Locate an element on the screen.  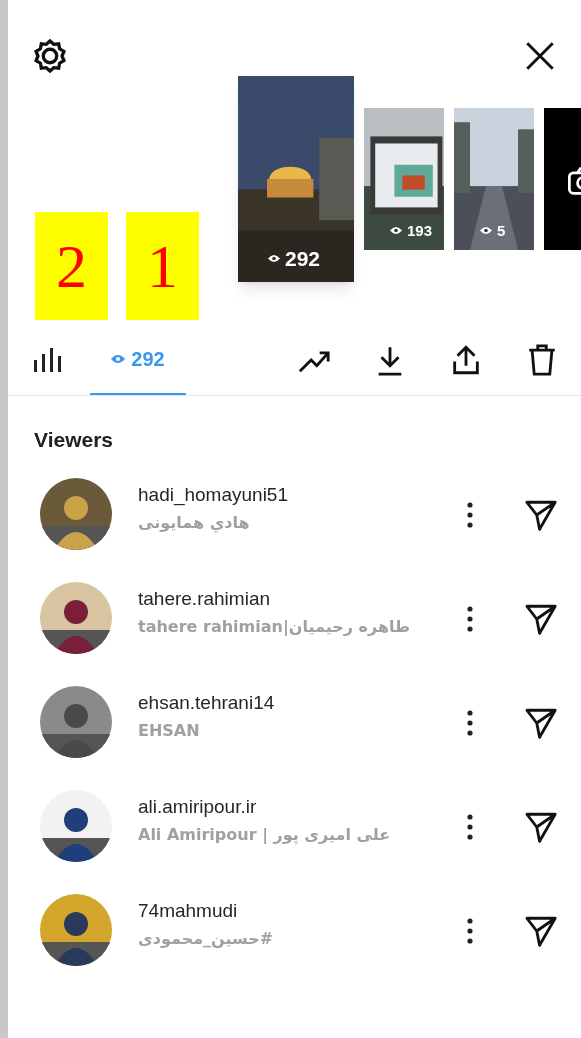
view-count: 193 is located at coordinates (420, 230).